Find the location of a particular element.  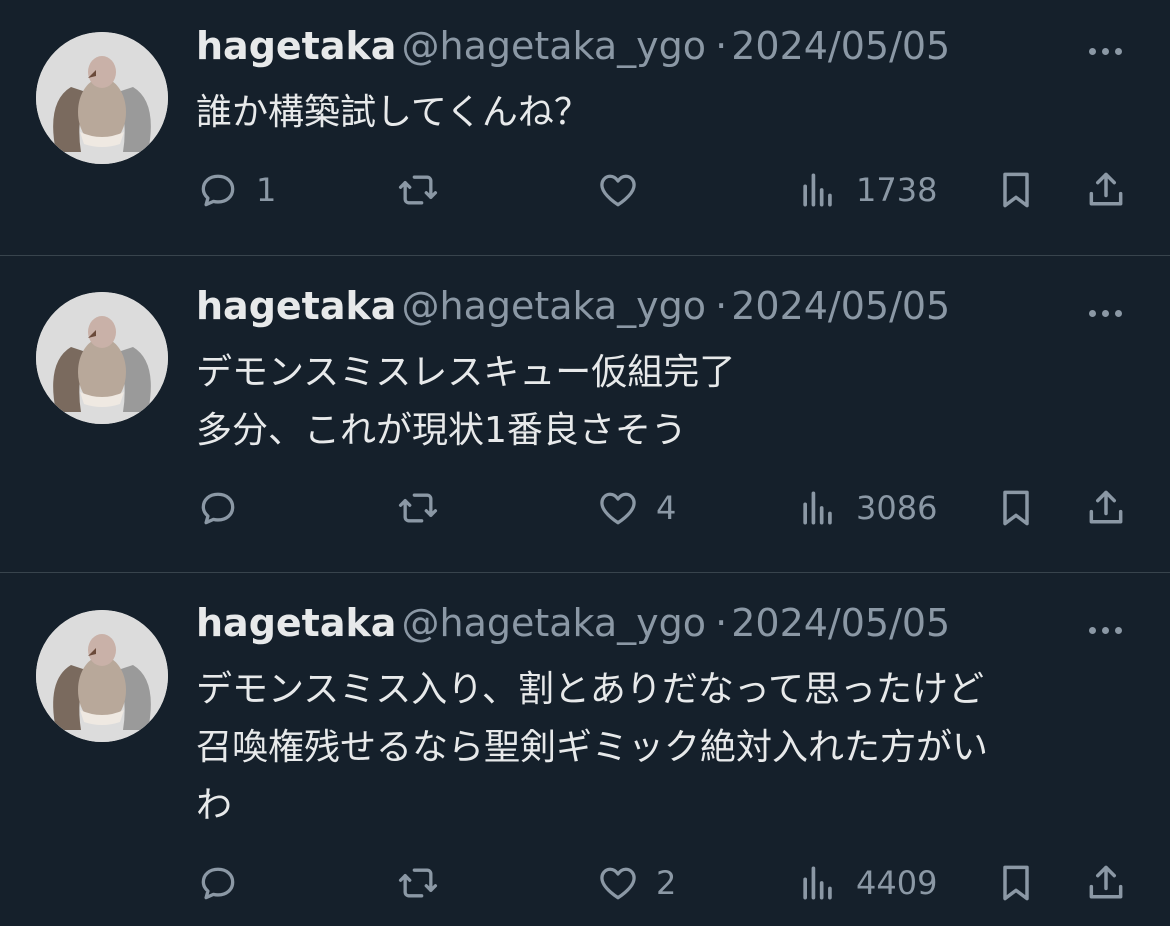

views-button: 1738 is located at coordinates (866, 190).